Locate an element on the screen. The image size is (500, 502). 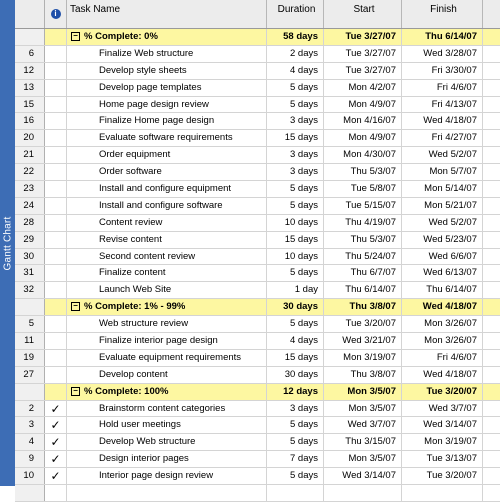
task-name-cell: Brainstorm content categories is located at coordinates (167, 408).